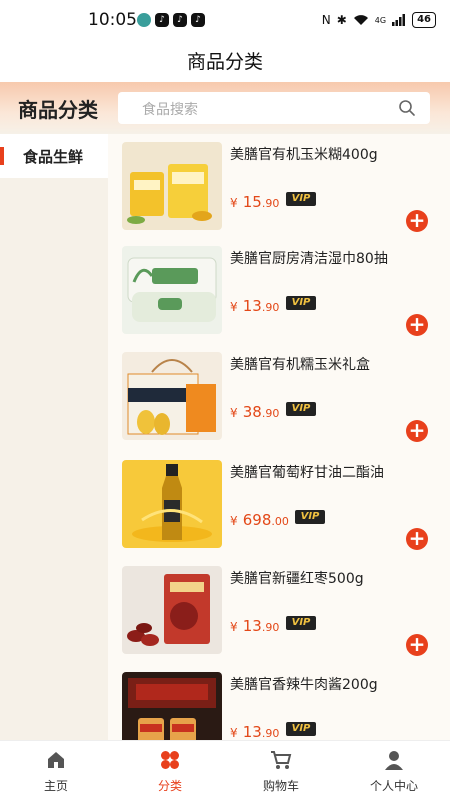  What do you see at coordinates (56, 760) in the screenshot?
I see `home-icon` at bounding box center [56, 760].